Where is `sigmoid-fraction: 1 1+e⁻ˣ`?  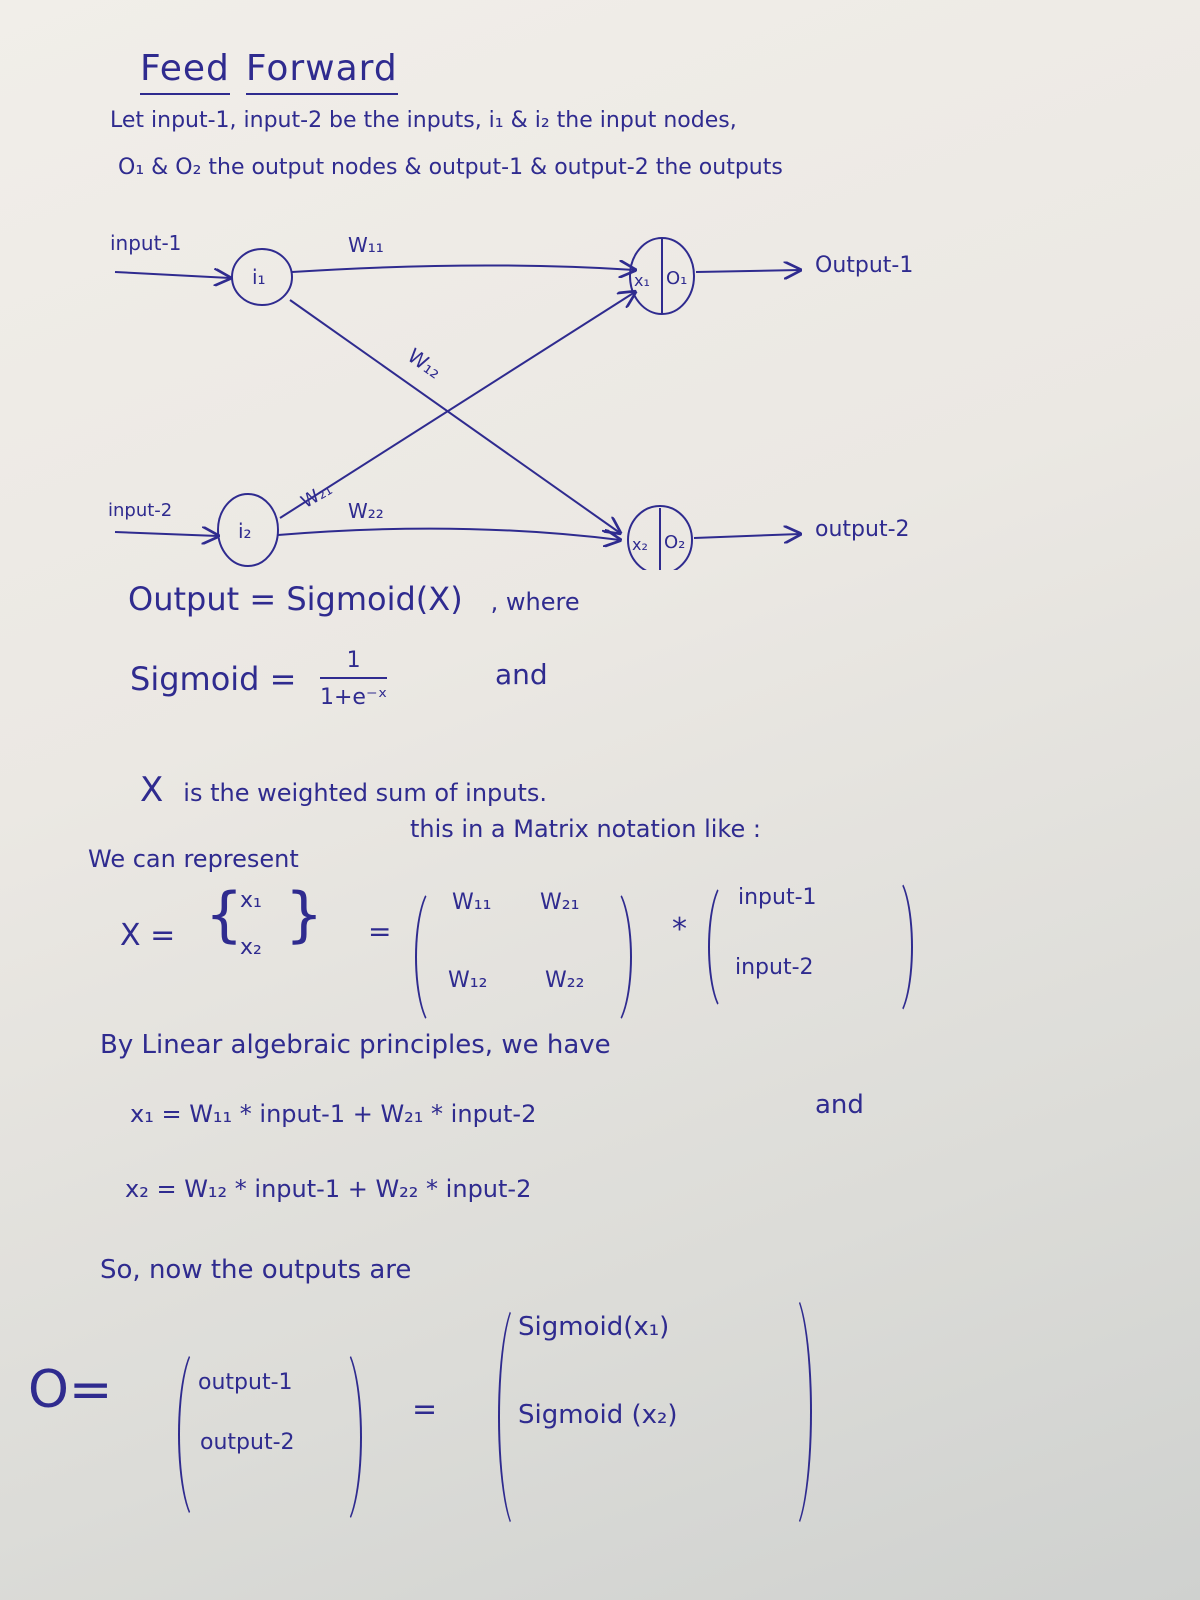
sigmoid-fraction: 1 1+e⁻ˣ is located at coordinates (354, 679).